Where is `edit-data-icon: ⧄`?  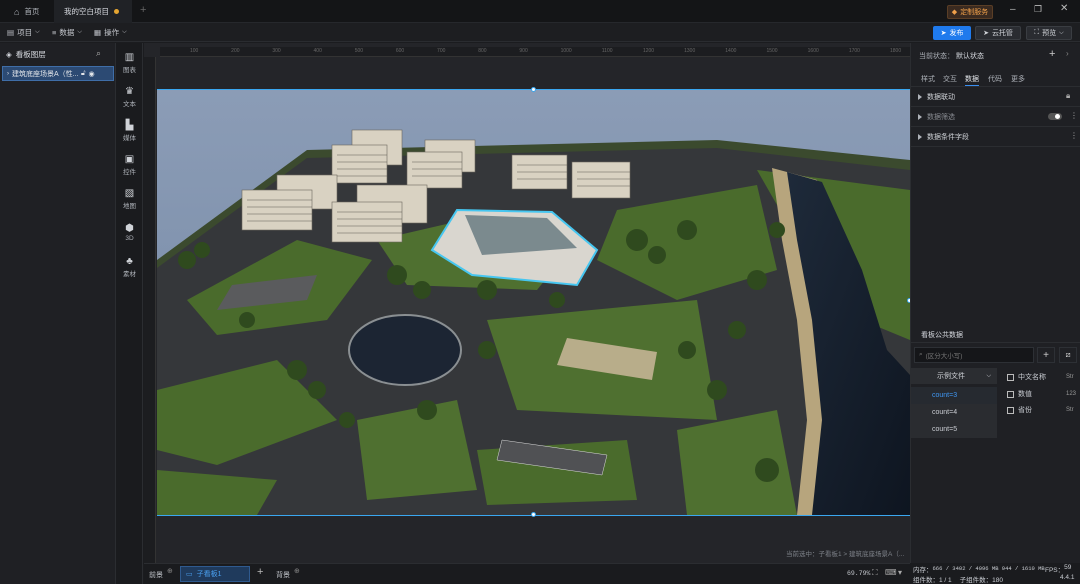
edit-data-icon: ⧄ is located at coordinates (1068, 355).